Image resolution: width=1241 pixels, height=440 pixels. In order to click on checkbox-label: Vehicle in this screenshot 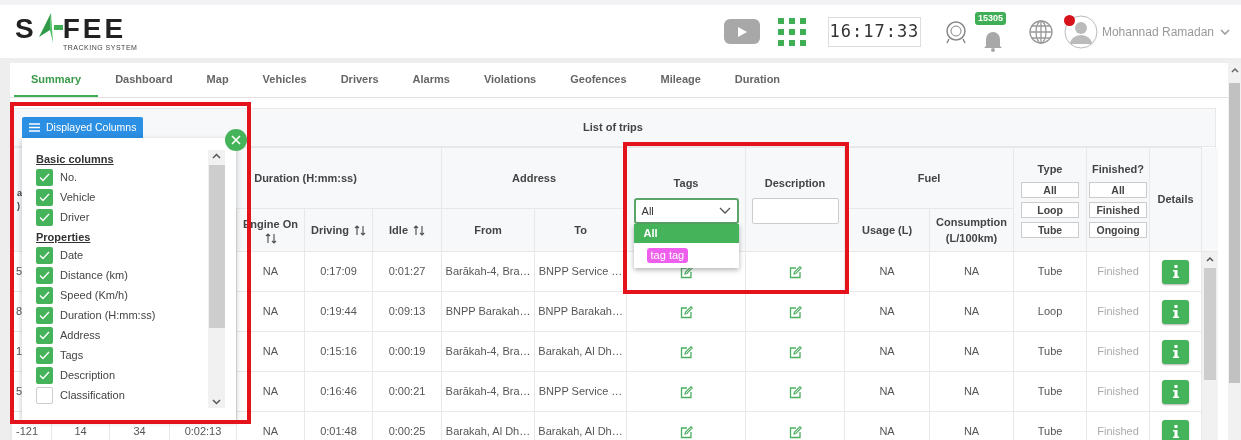, I will do `click(78, 197)`.